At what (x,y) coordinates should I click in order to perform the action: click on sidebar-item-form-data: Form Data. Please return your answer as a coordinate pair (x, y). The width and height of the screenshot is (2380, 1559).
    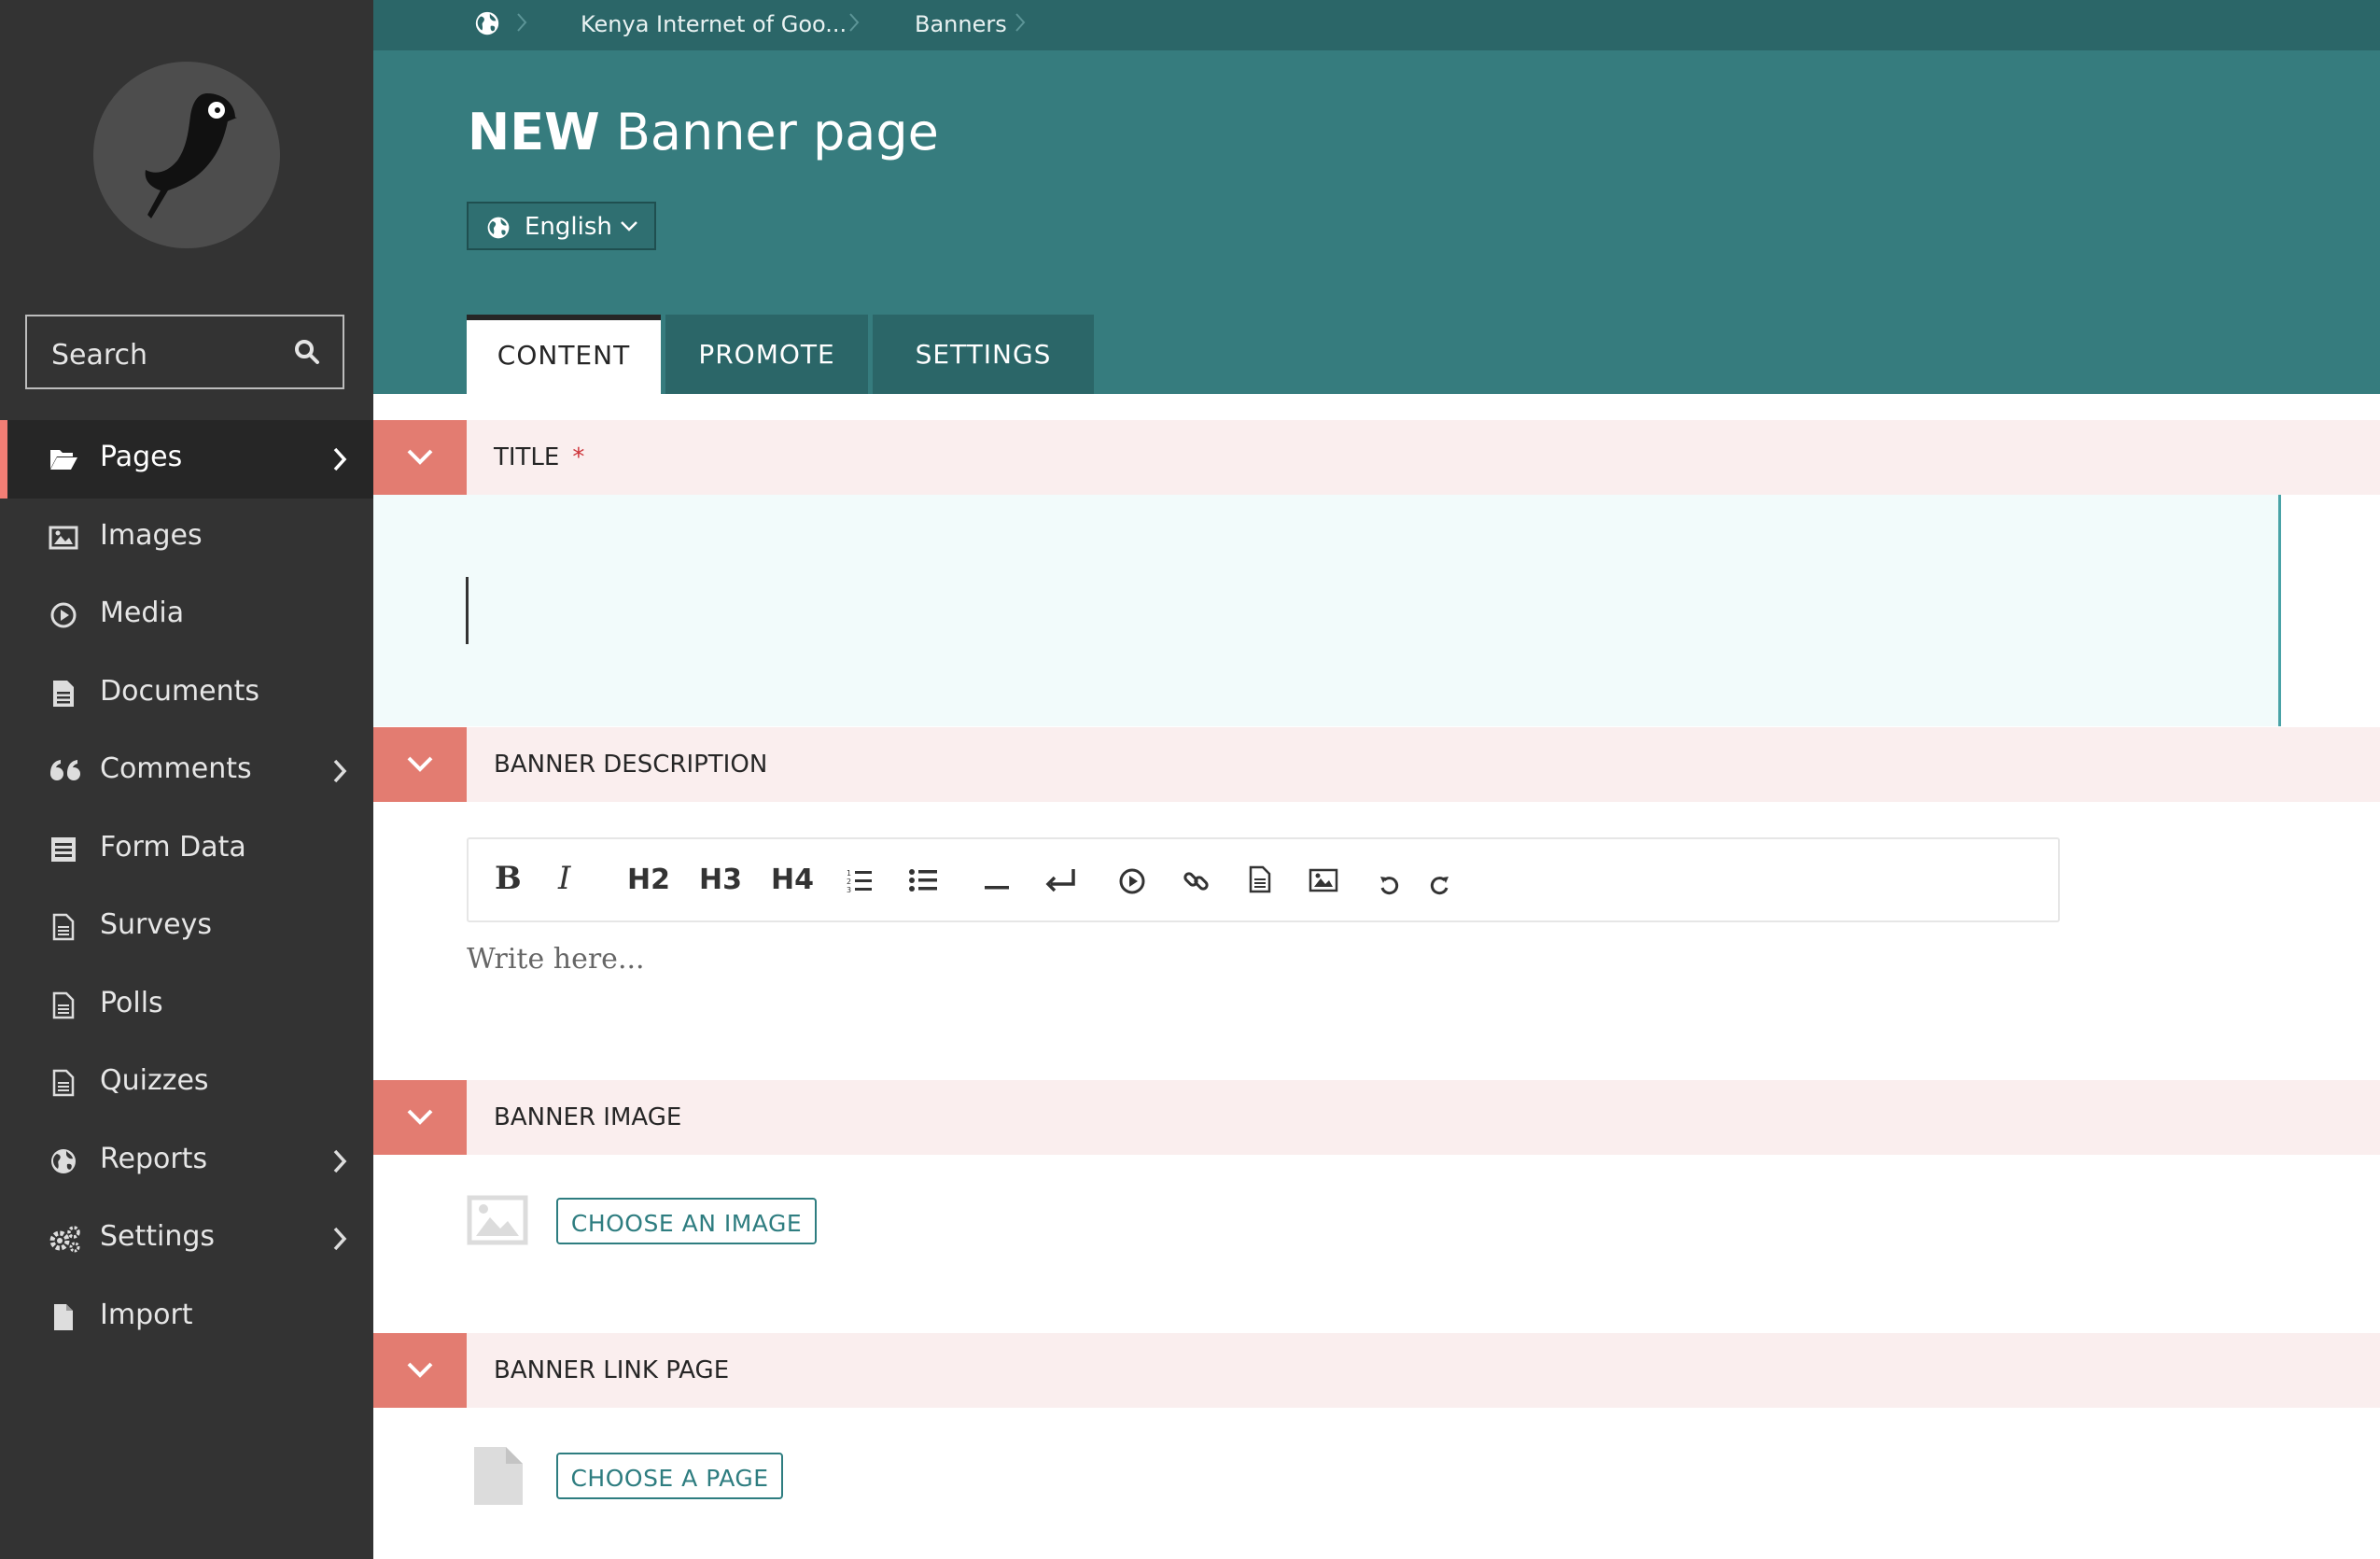
    Looking at the image, I should click on (186, 849).